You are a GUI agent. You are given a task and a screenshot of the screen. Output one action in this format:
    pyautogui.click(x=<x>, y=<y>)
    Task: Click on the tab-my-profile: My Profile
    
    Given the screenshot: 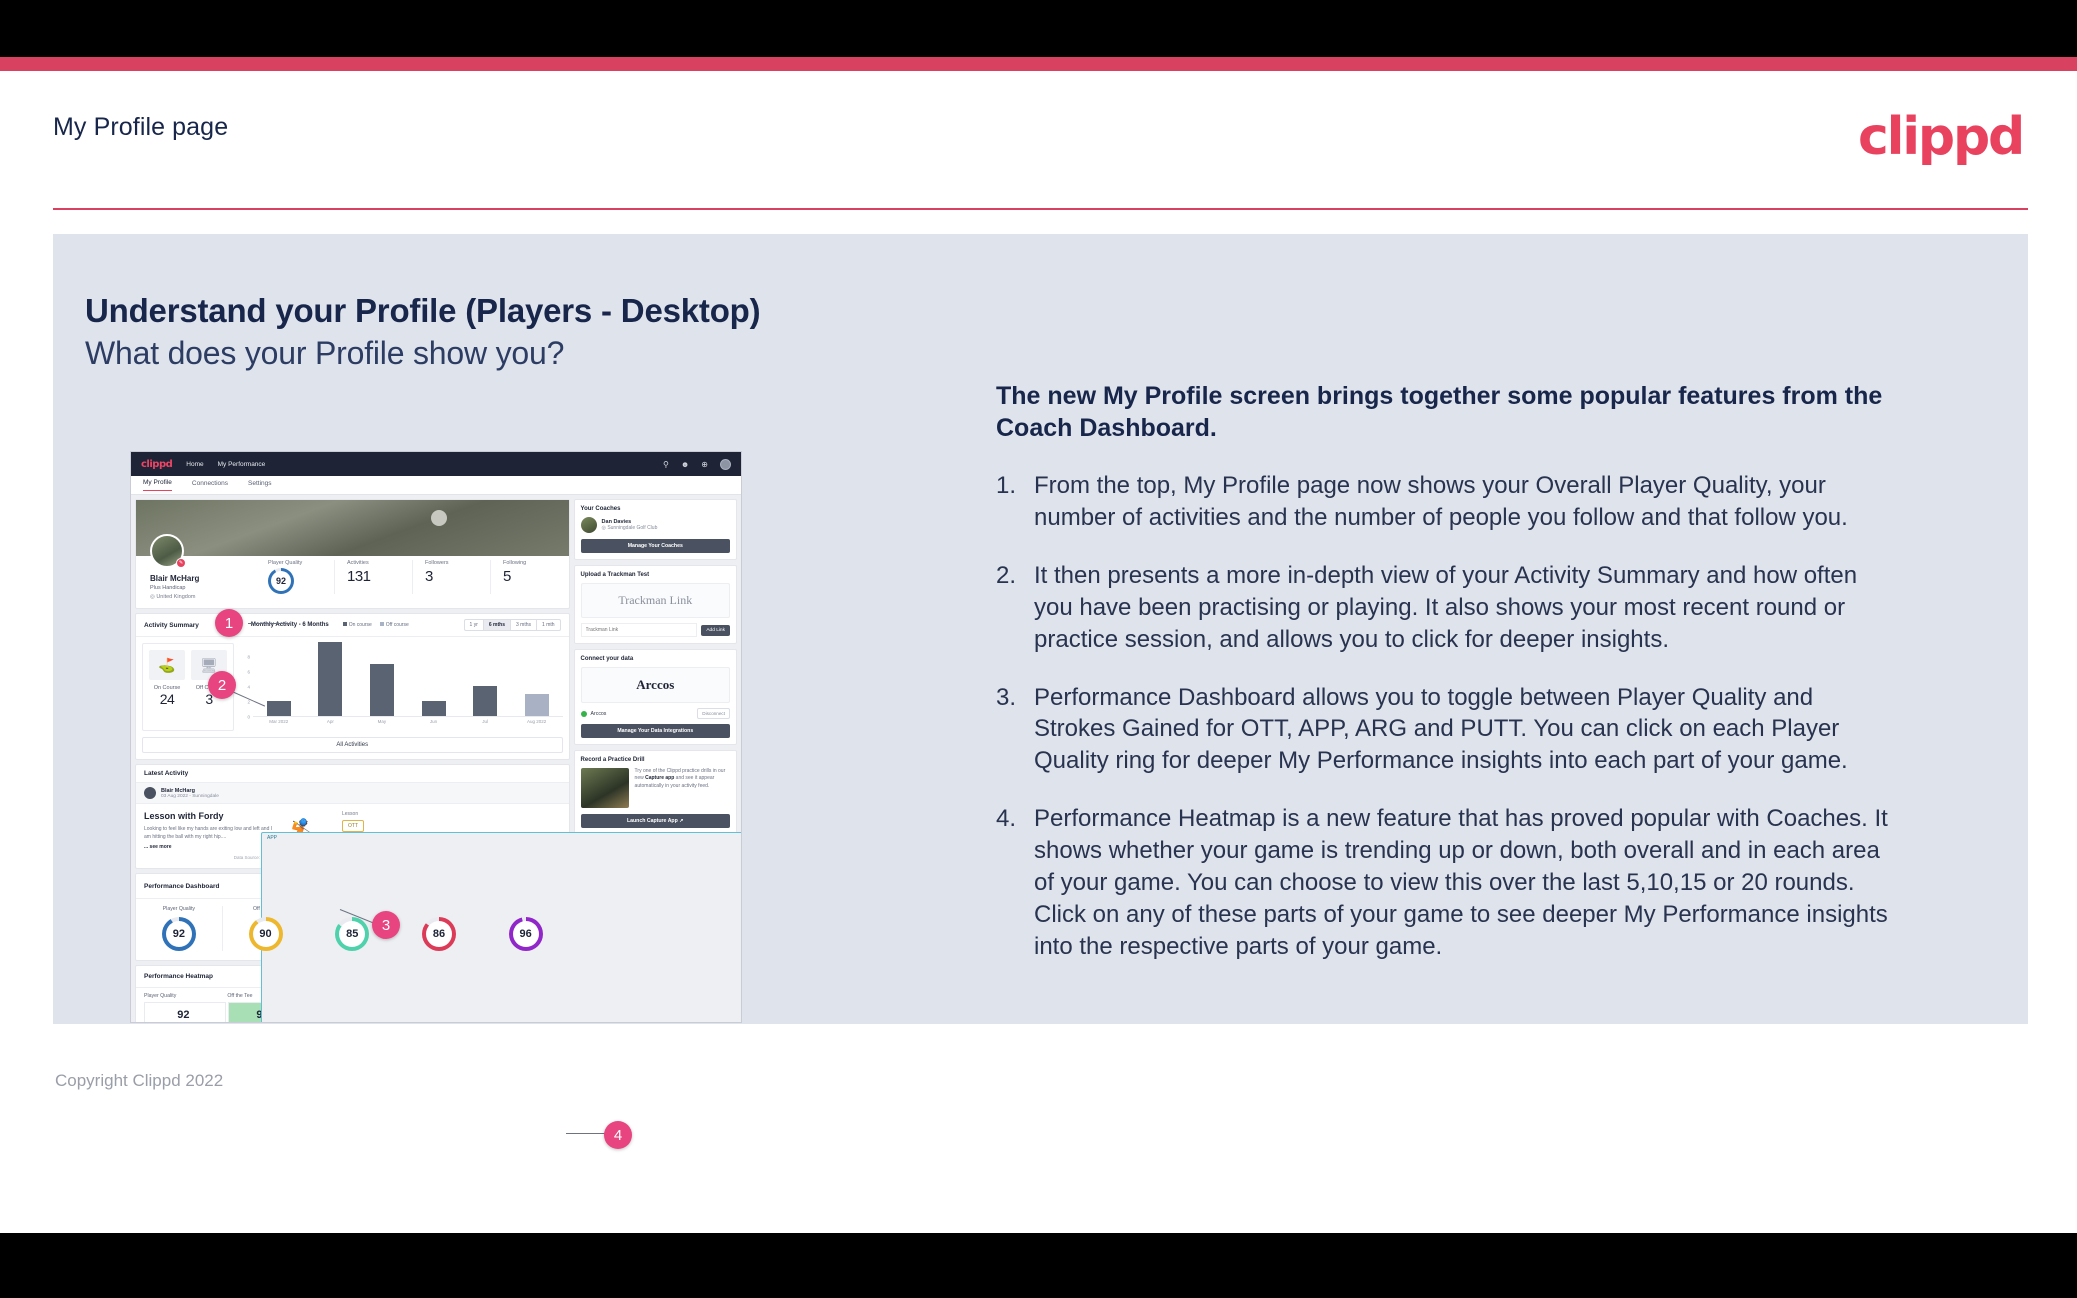 What is the action you would take?
    pyautogui.click(x=157, y=485)
    